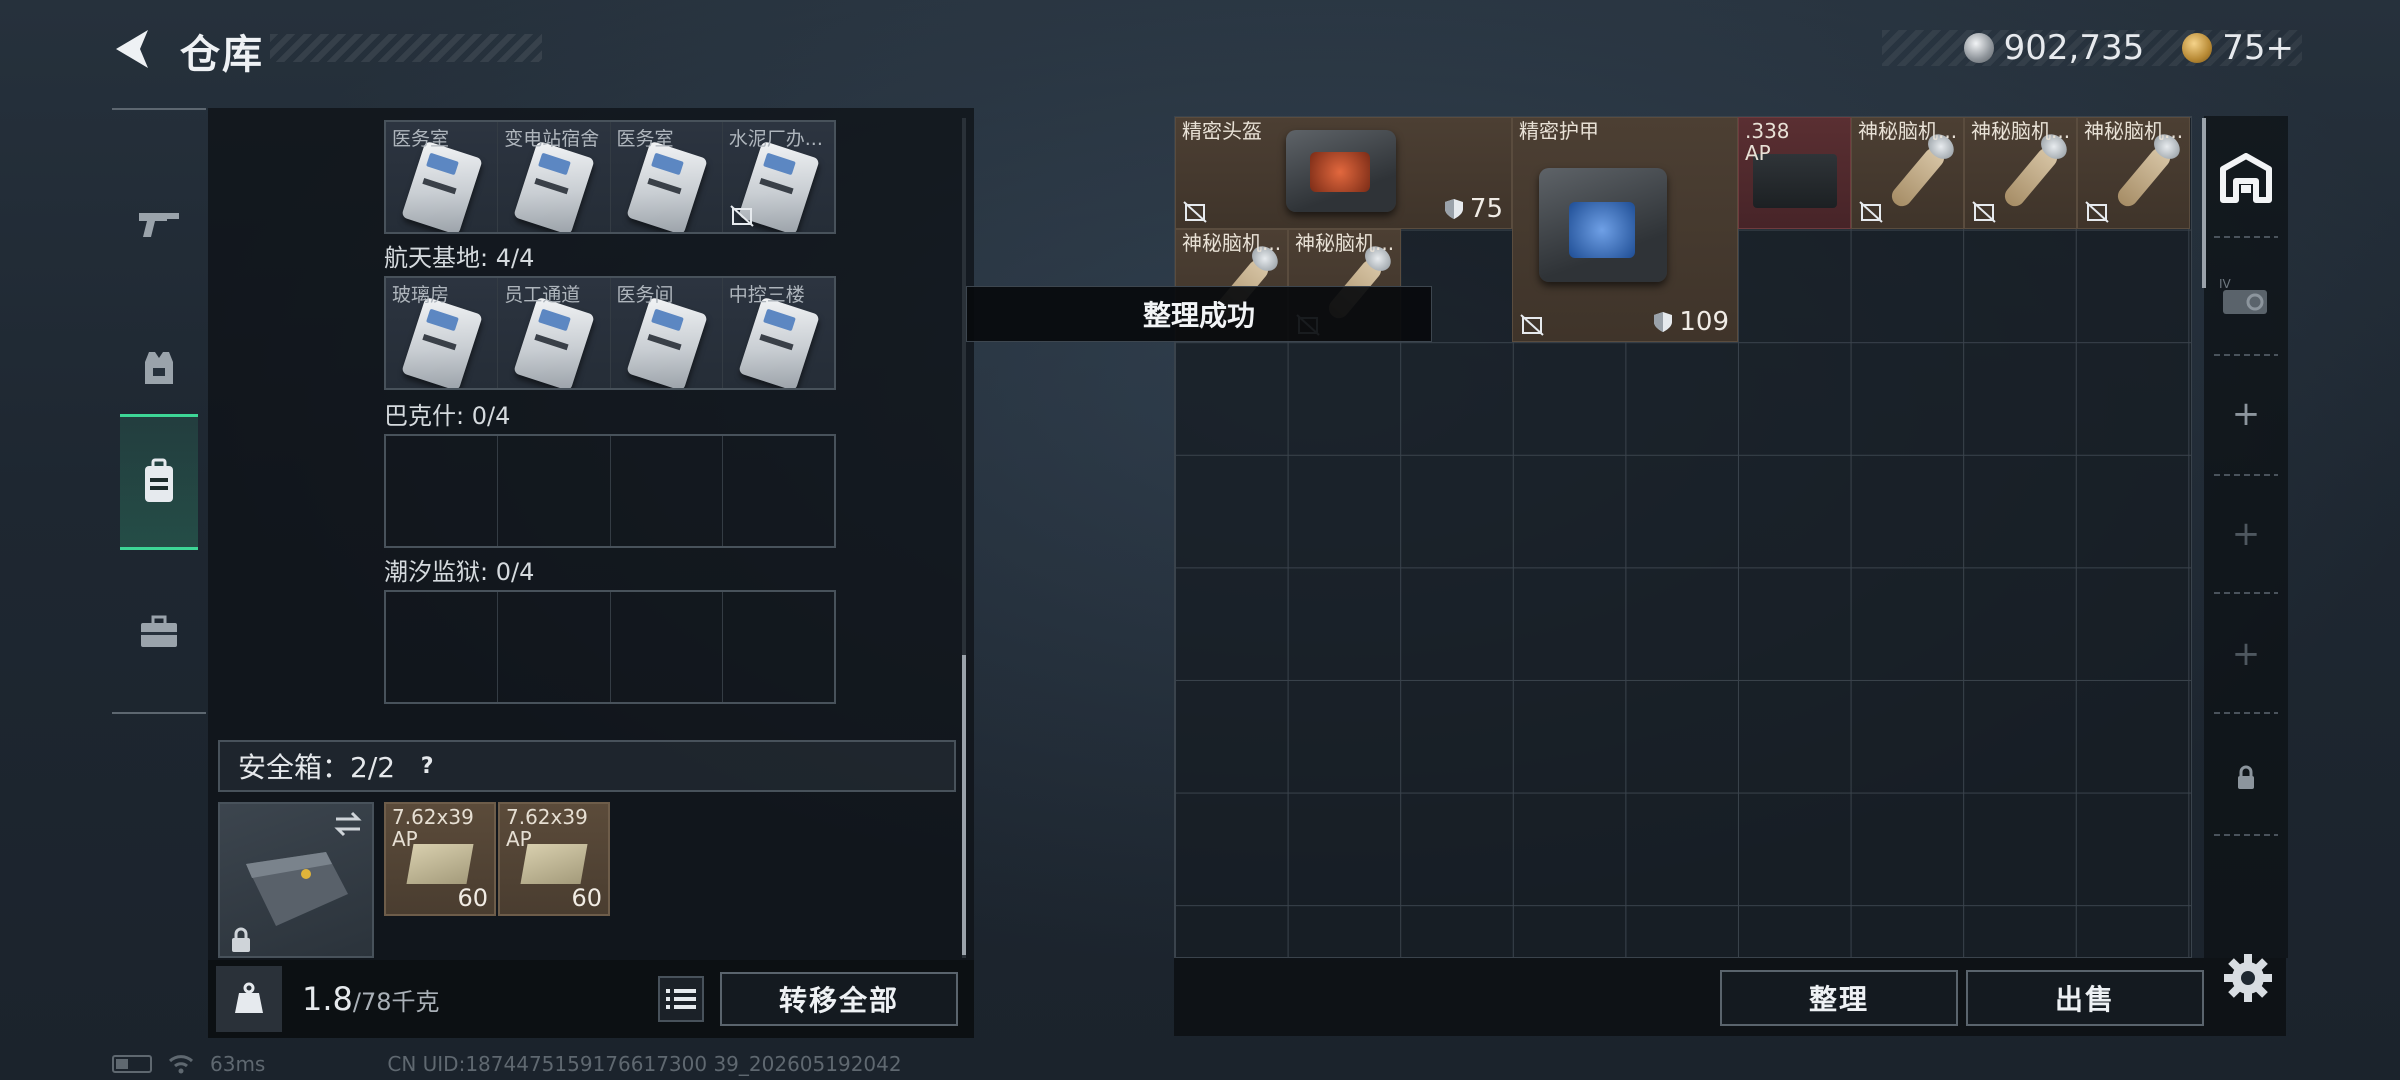 This screenshot has height=1080, width=2400. What do you see at coordinates (159, 632) in the screenshot?
I see `nav-item-toolbox` at bounding box center [159, 632].